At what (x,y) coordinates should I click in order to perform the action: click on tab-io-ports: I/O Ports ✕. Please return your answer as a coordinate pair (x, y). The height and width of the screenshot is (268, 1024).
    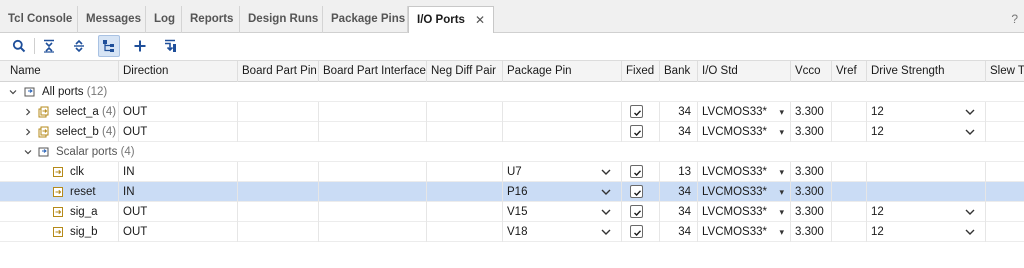
    Looking at the image, I should click on (451, 20).